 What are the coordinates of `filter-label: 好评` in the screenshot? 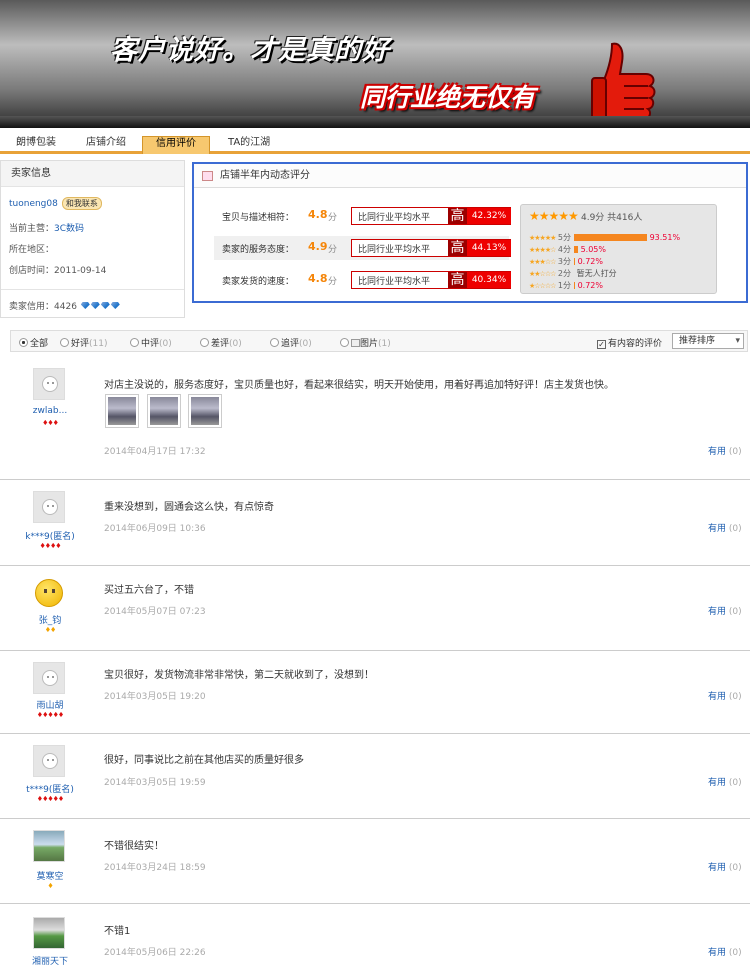 It's located at (80, 344).